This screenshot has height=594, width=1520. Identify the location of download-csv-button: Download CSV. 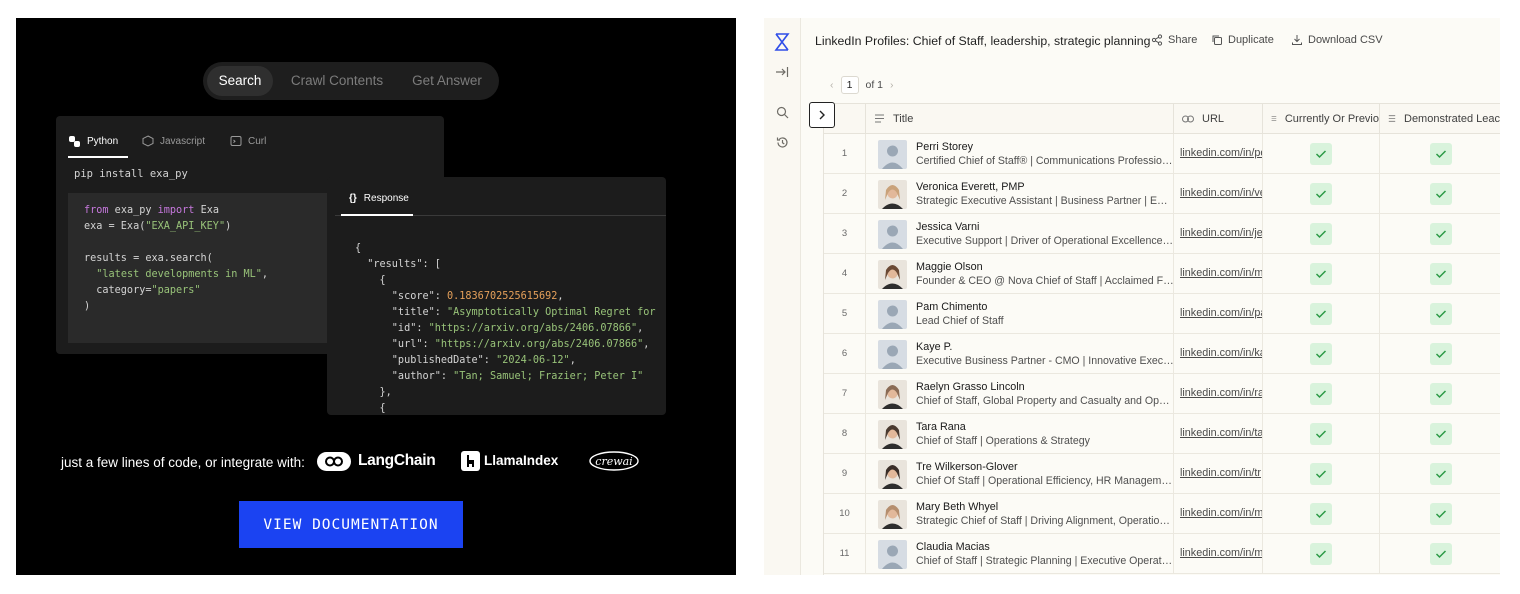
(1337, 40).